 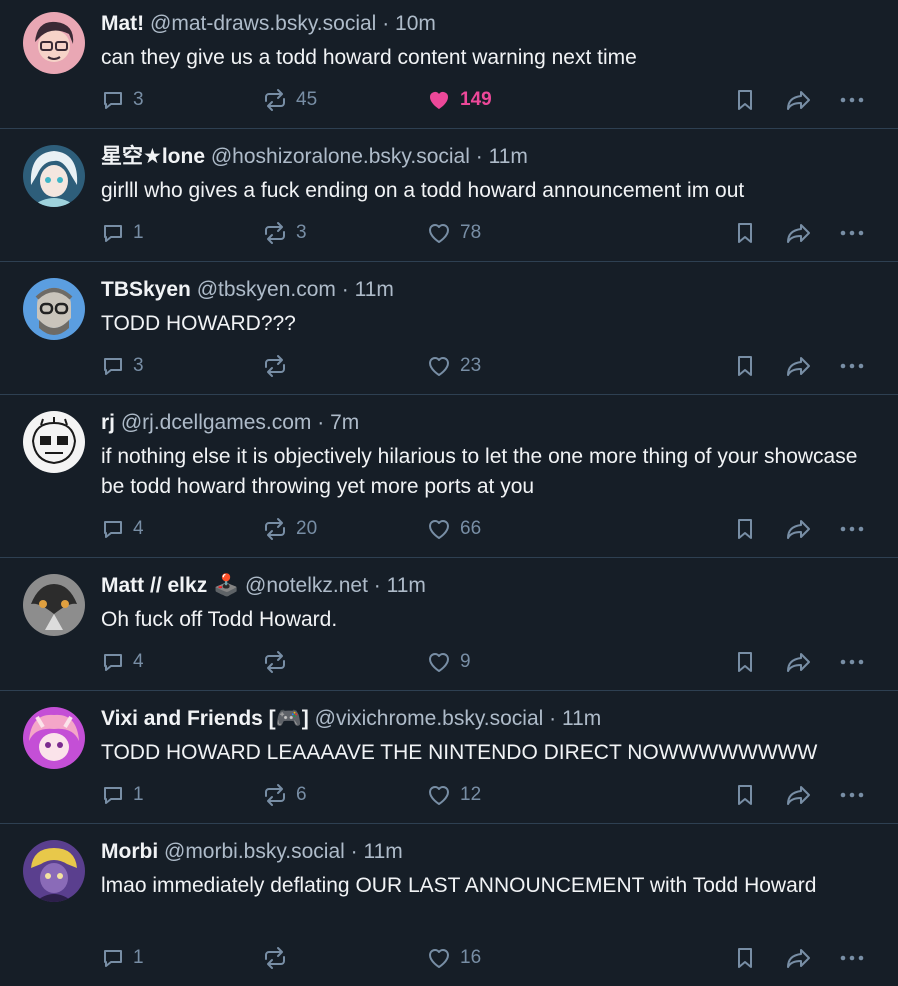 I want to click on like-button: 78, so click(x=453, y=233).